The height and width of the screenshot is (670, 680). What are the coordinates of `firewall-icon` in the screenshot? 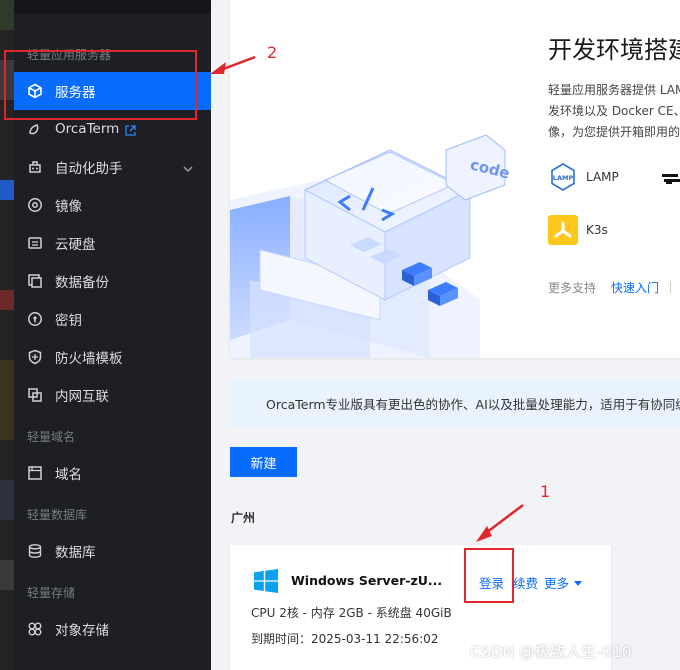 It's located at (35, 357).